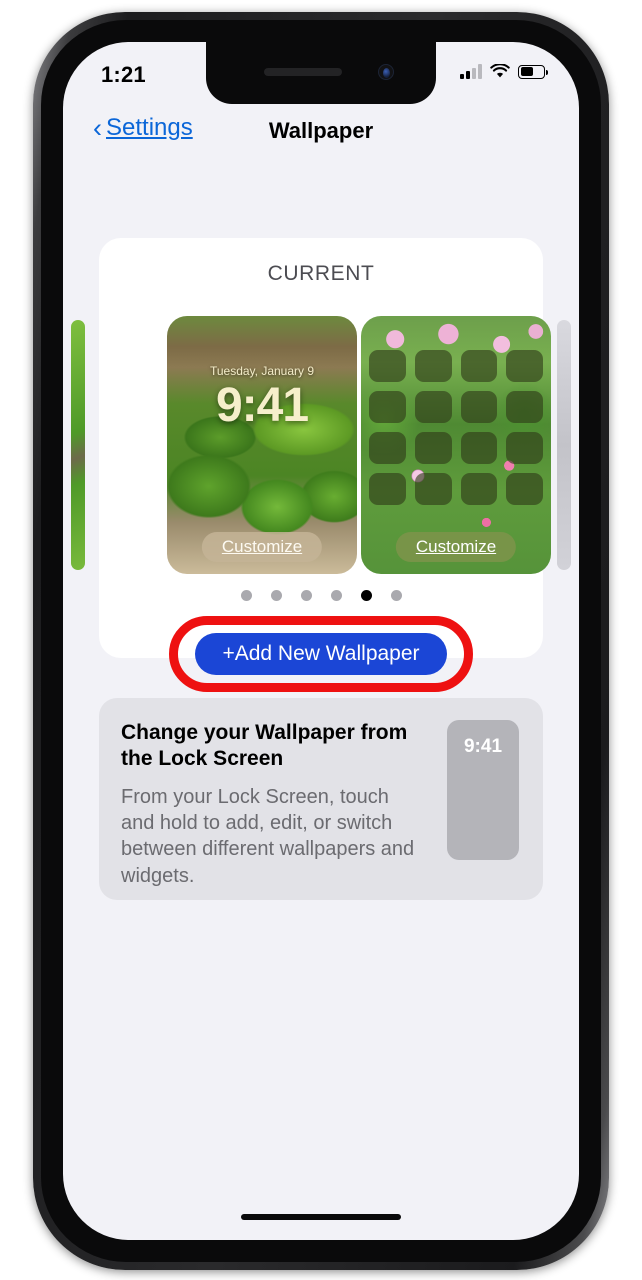 The height and width of the screenshot is (1280, 642). What do you see at coordinates (321, 130) in the screenshot?
I see `page-title: Wallpaper` at bounding box center [321, 130].